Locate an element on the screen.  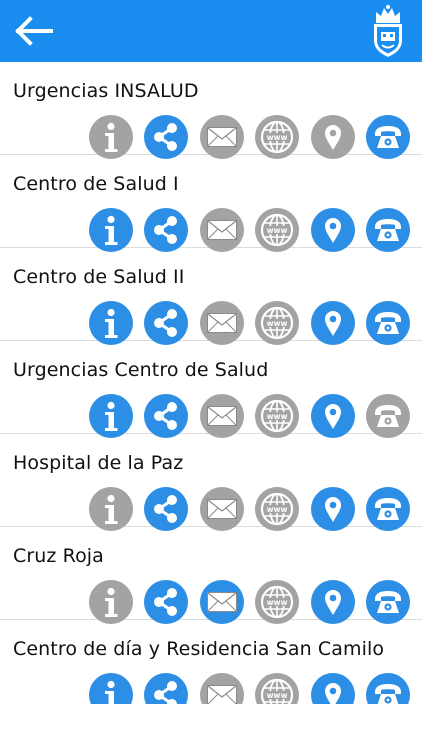
list-item: Cruz Roja www is located at coordinates (211, 575).